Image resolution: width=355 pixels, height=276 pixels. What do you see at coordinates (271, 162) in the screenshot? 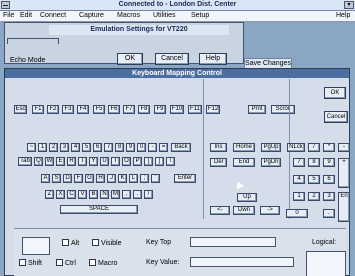
I see `key-pgdn: PgDn` at bounding box center [271, 162].